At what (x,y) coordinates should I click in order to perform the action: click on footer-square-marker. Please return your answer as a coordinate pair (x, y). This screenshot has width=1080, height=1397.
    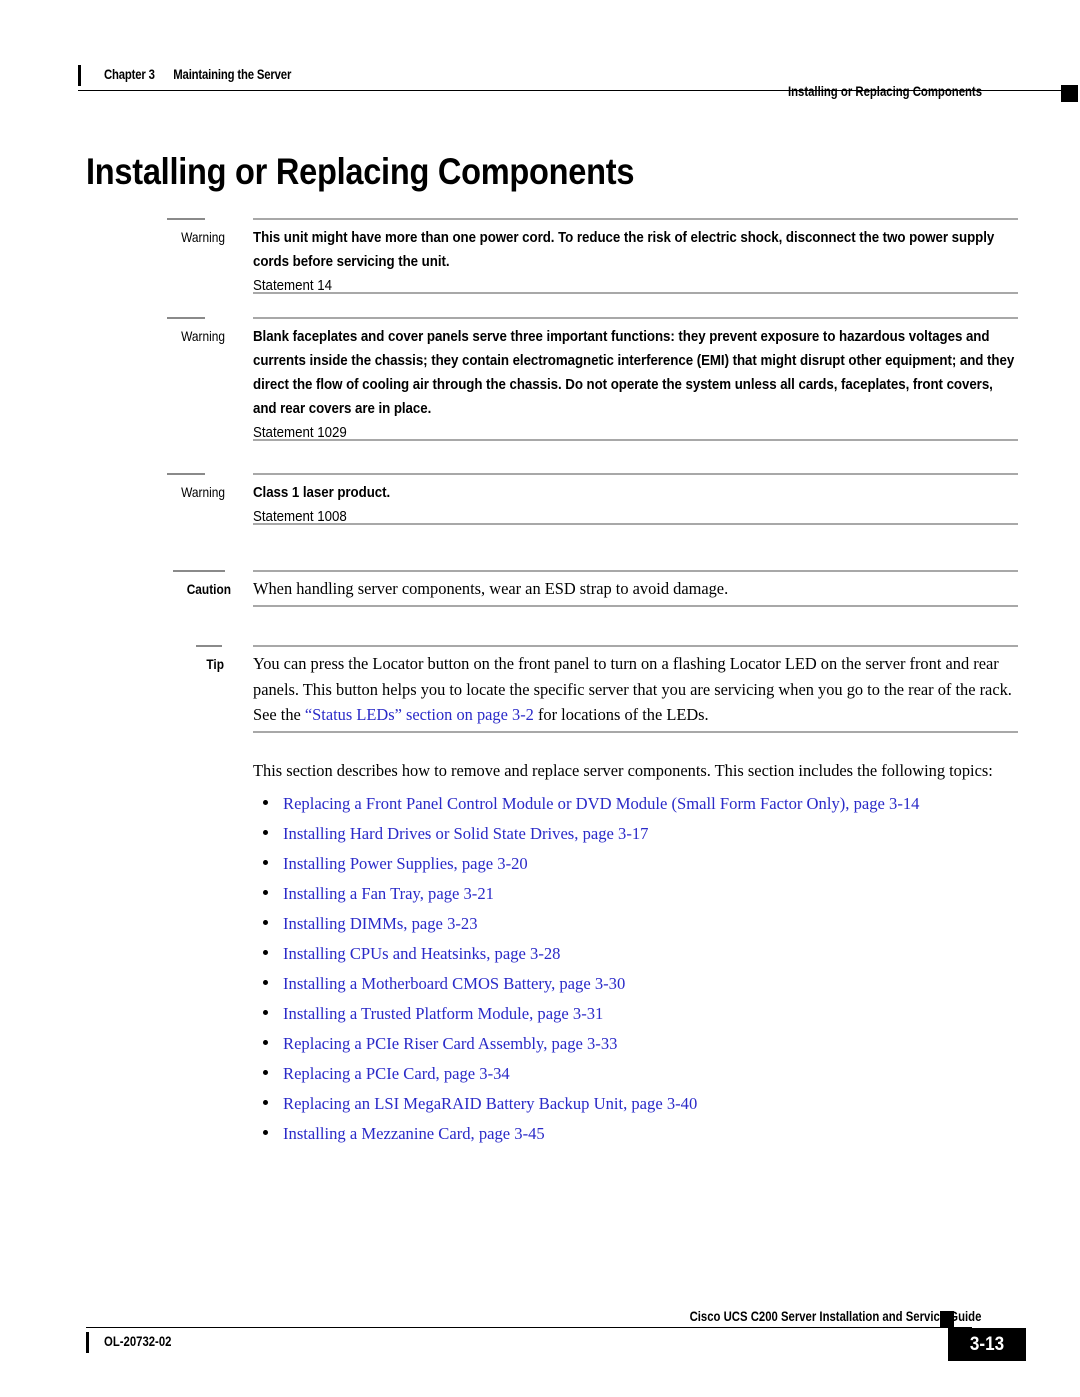
    Looking at the image, I should click on (947, 1319).